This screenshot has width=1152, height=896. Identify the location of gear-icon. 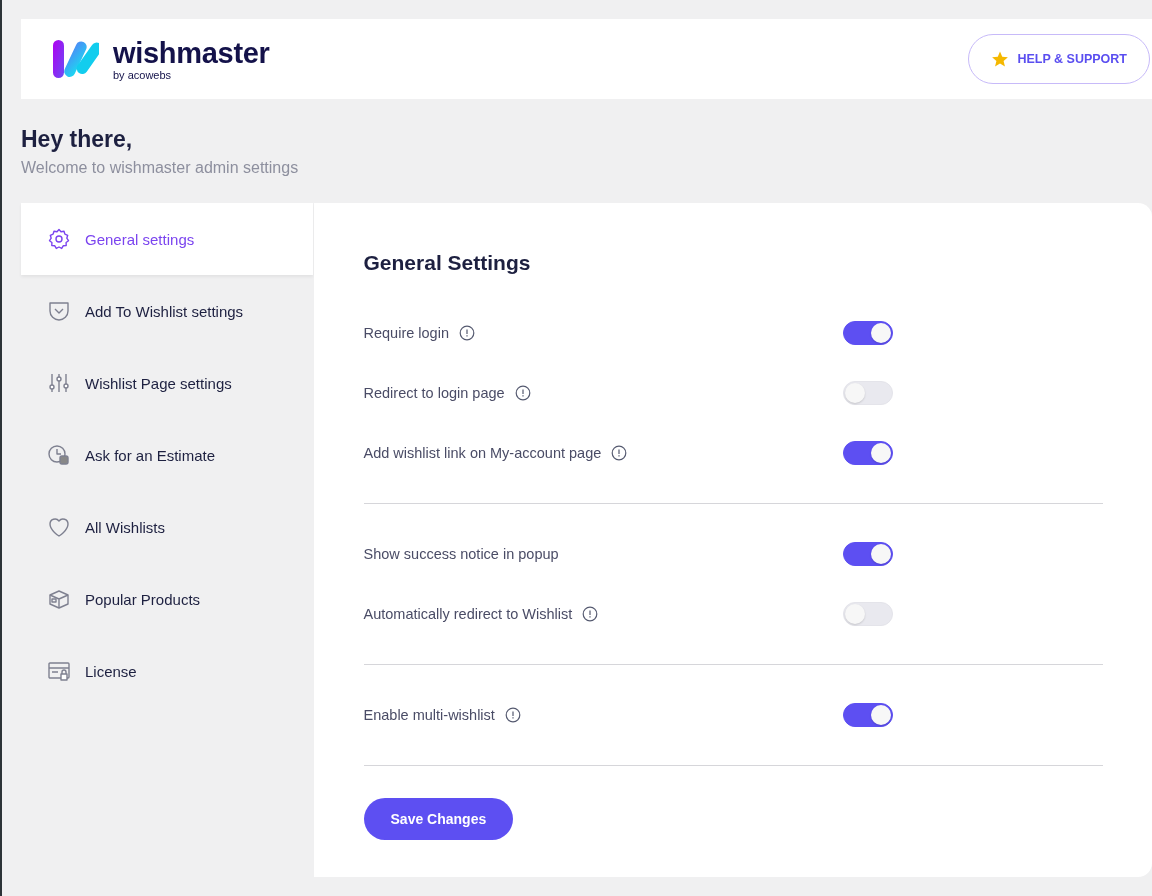
(59, 239).